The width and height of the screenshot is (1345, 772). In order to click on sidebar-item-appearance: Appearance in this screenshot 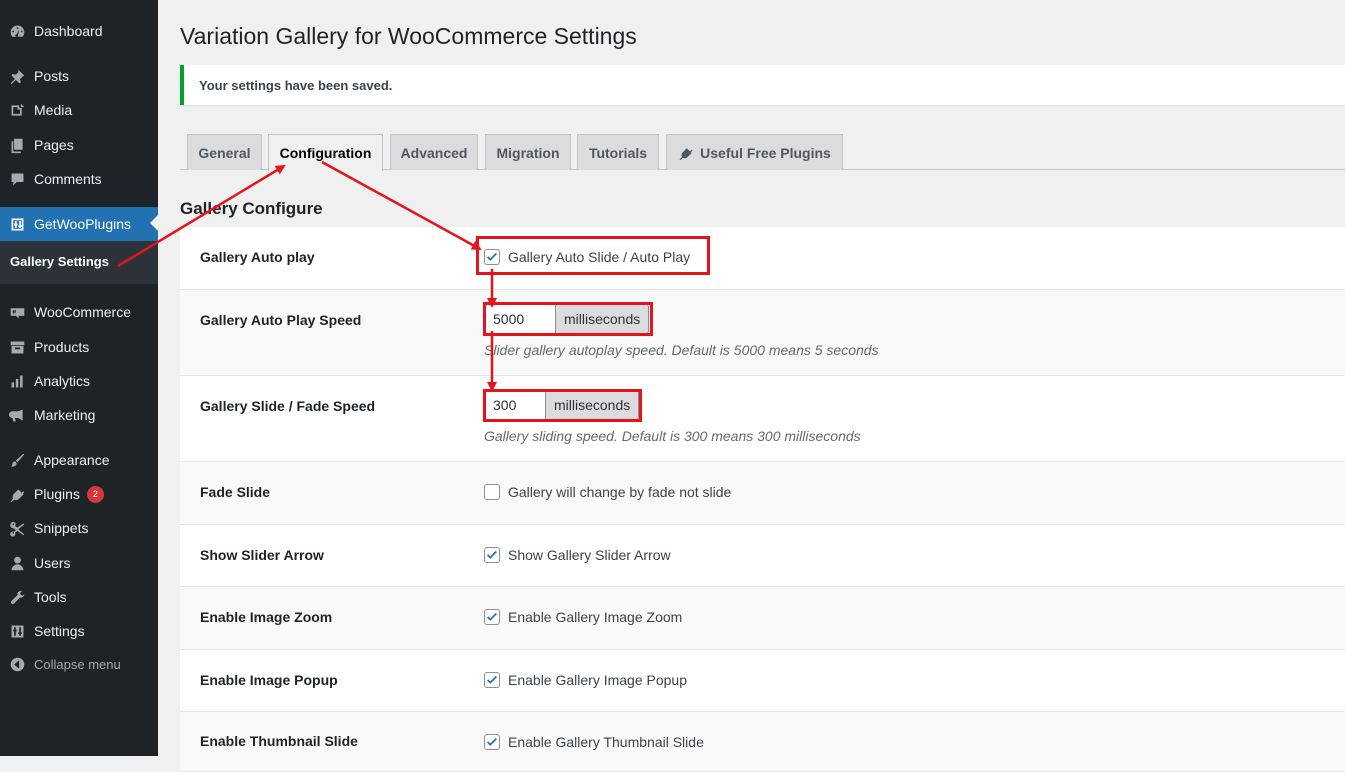, I will do `click(79, 460)`.